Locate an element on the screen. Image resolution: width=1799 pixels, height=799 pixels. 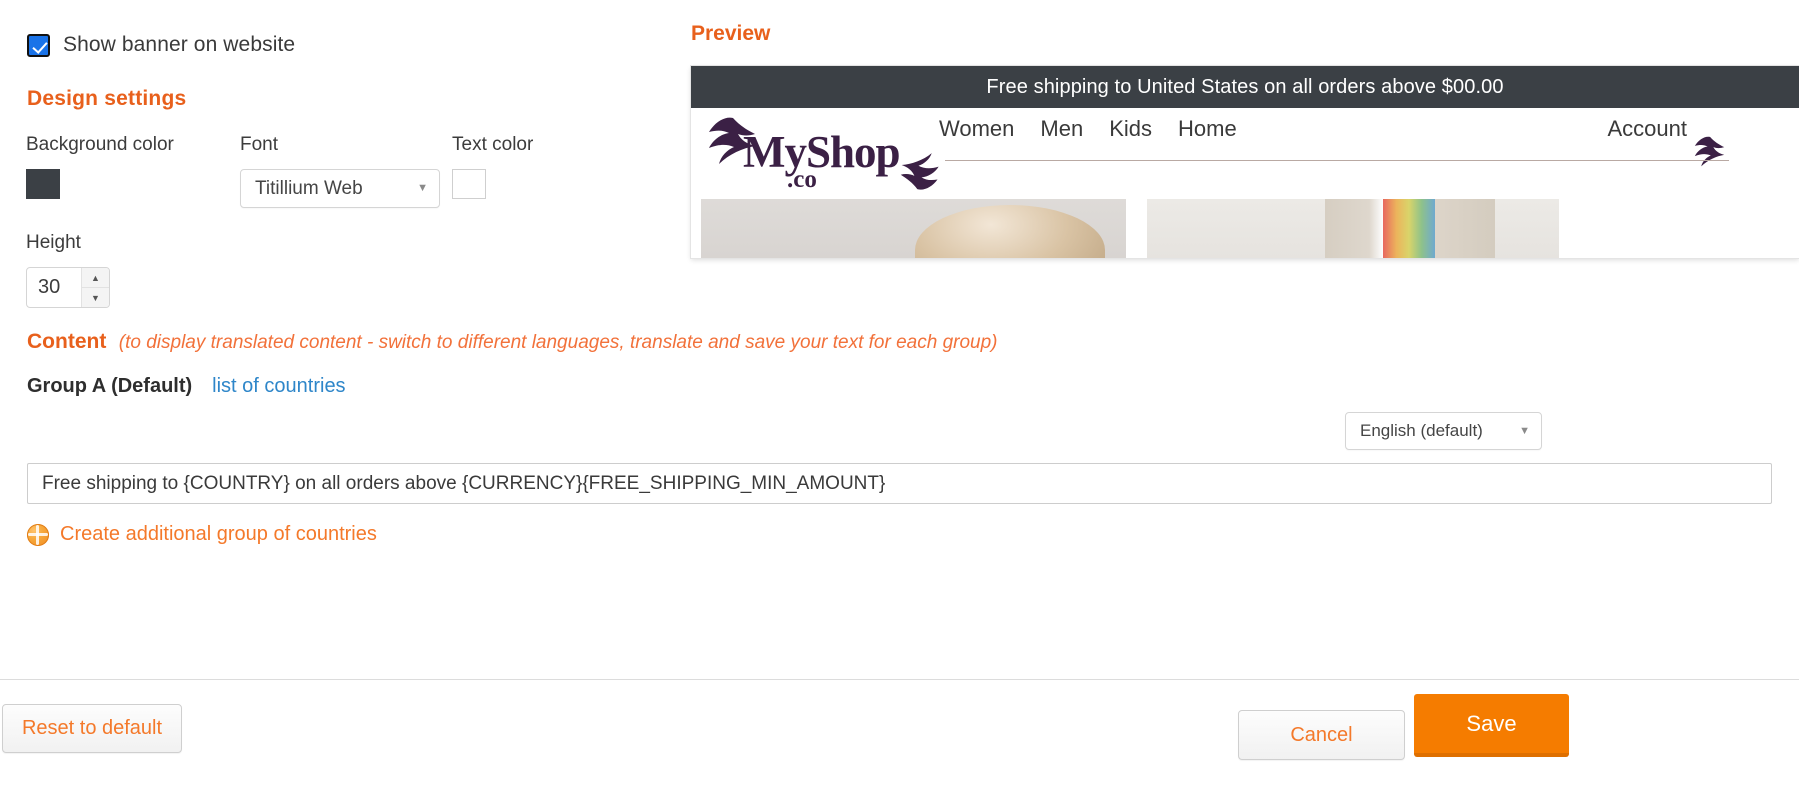
preview-nav: Women Men Kids Home is located at coordinates (1101, 129).